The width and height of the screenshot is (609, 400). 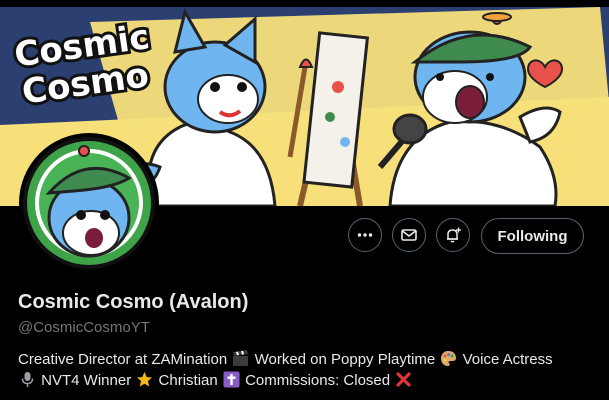 I want to click on microphone-icon, so click(x=27, y=379).